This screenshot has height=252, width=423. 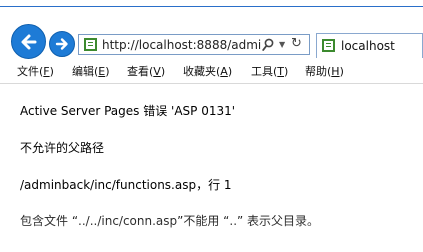 What do you see at coordinates (107, 71) in the screenshot?
I see `menu-edit-close: )` at bounding box center [107, 71].